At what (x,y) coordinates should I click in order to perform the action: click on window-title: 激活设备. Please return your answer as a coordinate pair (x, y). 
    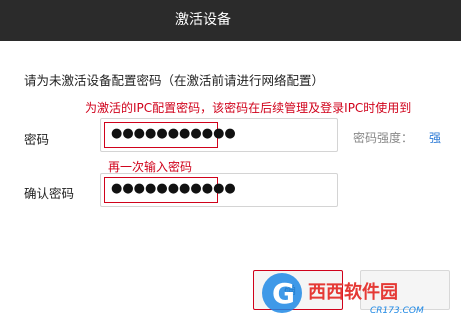
    Looking at the image, I should click on (203, 20).